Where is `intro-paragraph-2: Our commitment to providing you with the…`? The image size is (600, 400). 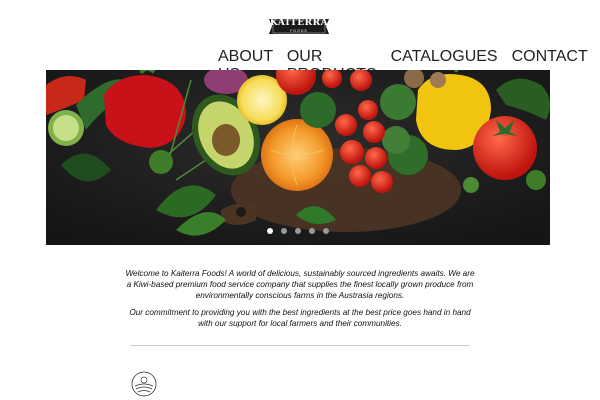
intro-paragraph-2: Our commitment to providing you with the… is located at coordinates (300, 318).